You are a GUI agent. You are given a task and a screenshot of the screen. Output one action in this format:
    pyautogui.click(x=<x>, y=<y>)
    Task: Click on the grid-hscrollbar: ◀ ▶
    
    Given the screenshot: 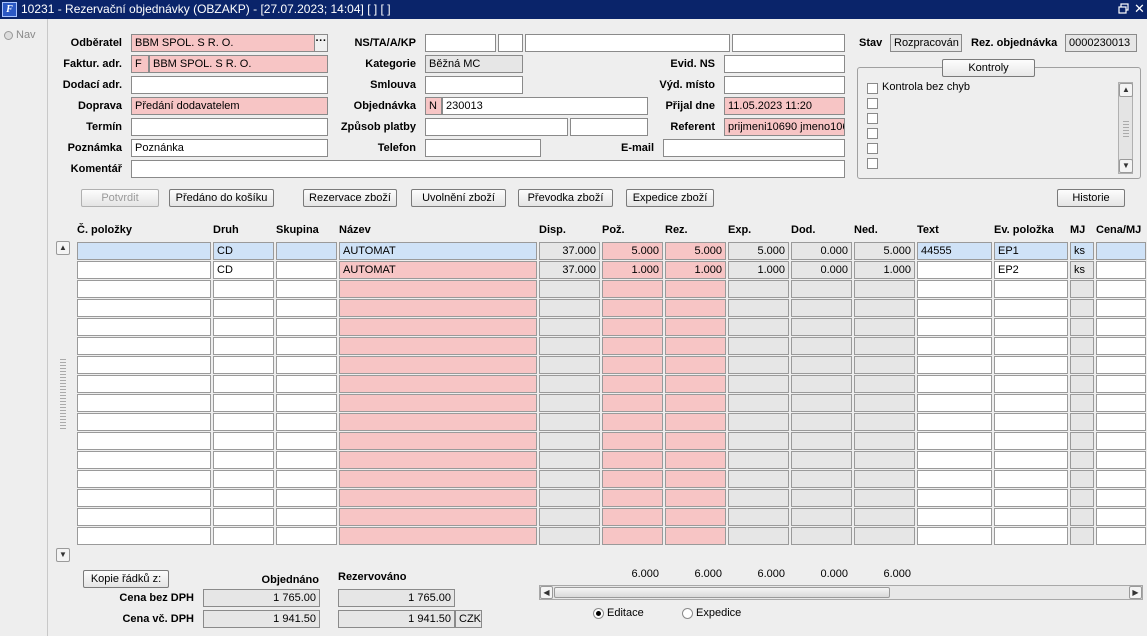 What is the action you would take?
    pyautogui.click(x=841, y=592)
    